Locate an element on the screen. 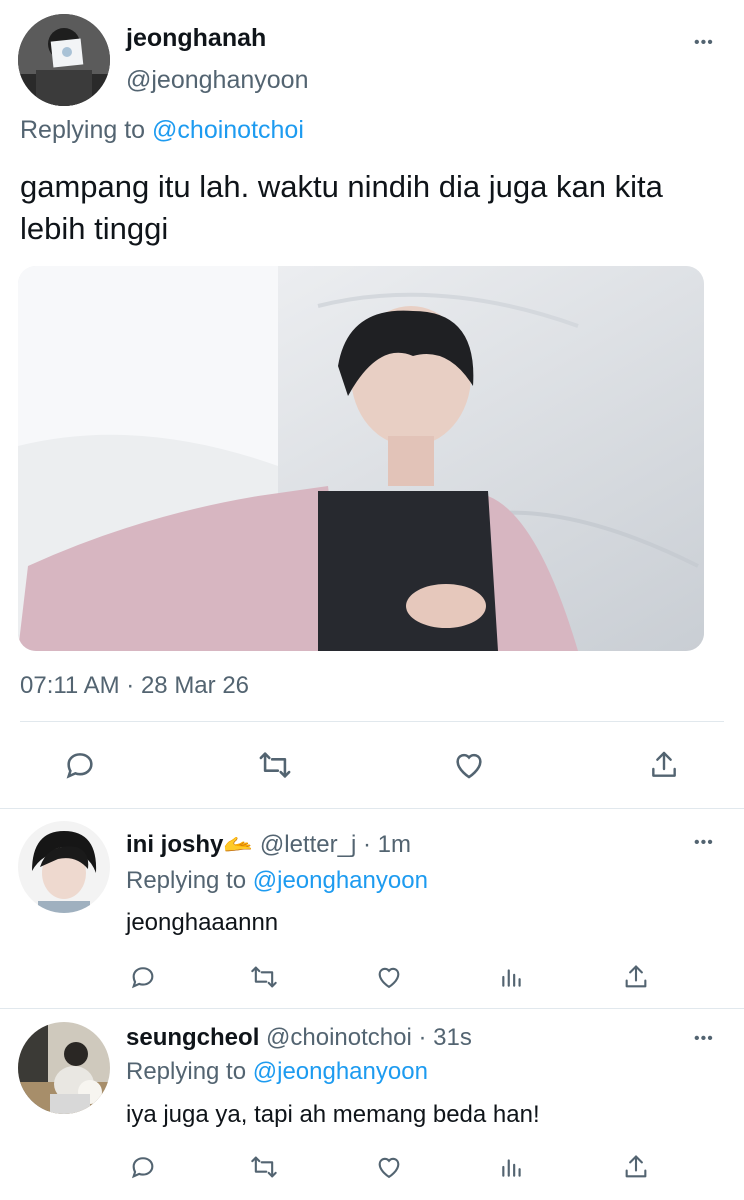  reply-display-name-emoji: 🫴 is located at coordinates (238, 844).